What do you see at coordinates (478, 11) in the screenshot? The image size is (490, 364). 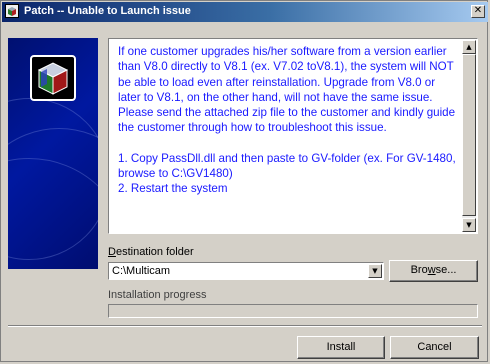 I see `close-button: ✕` at bounding box center [478, 11].